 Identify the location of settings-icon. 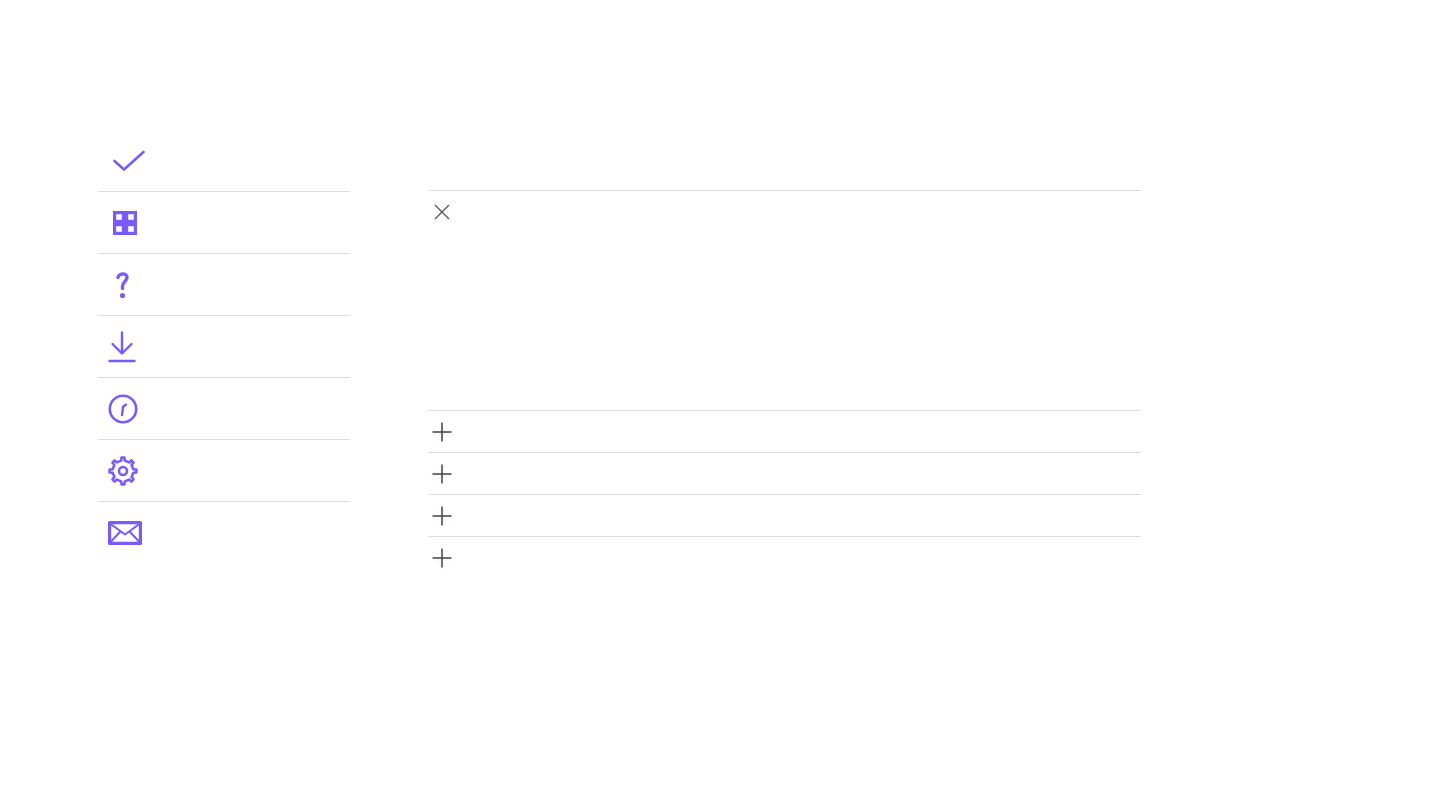
(123, 470).